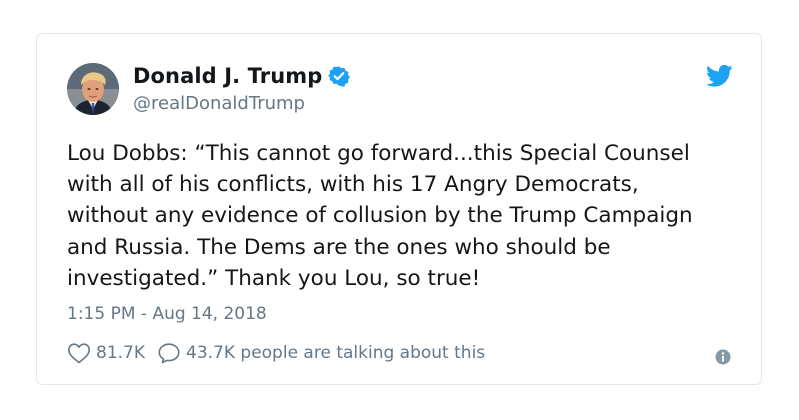  What do you see at coordinates (79, 353) in the screenshot?
I see `heart-icon` at bounding box center [79, 353].